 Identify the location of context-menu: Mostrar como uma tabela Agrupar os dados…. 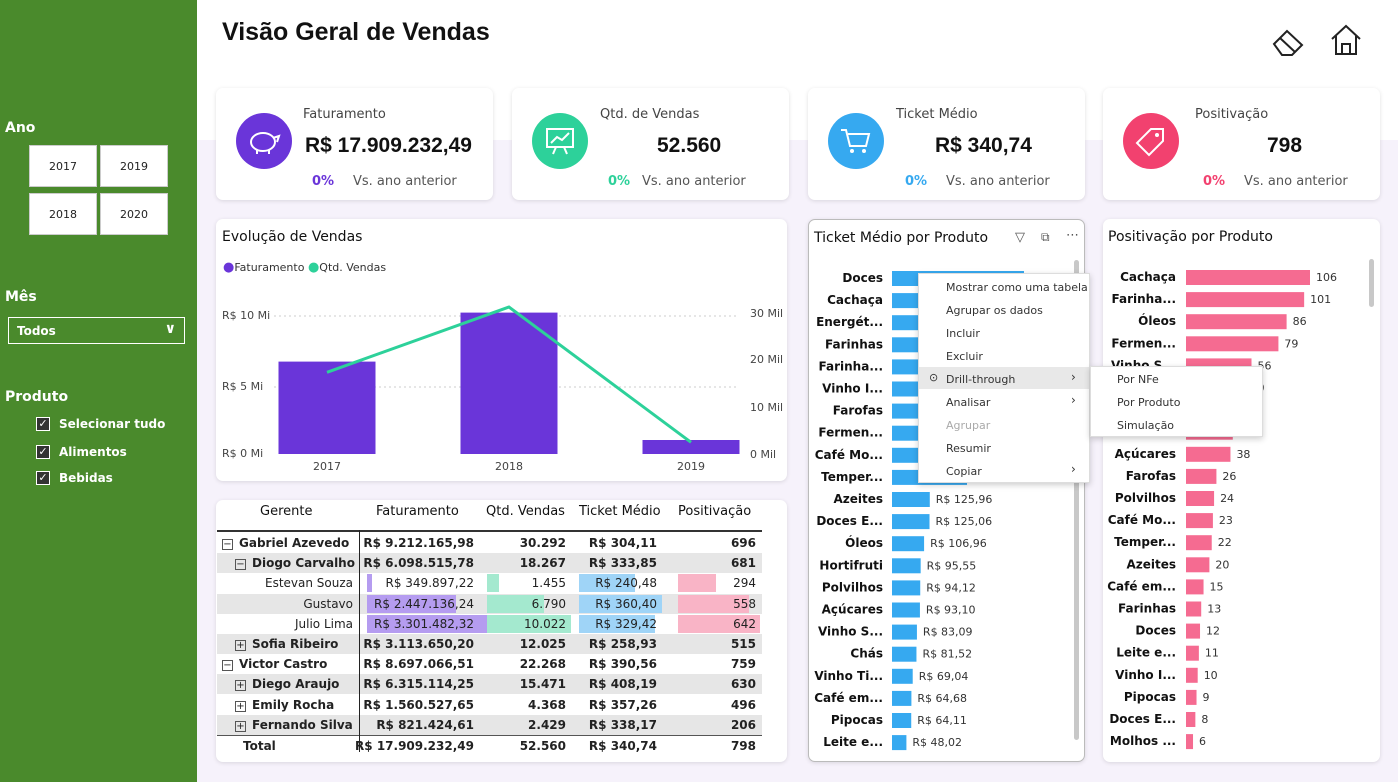
(1004, 378).